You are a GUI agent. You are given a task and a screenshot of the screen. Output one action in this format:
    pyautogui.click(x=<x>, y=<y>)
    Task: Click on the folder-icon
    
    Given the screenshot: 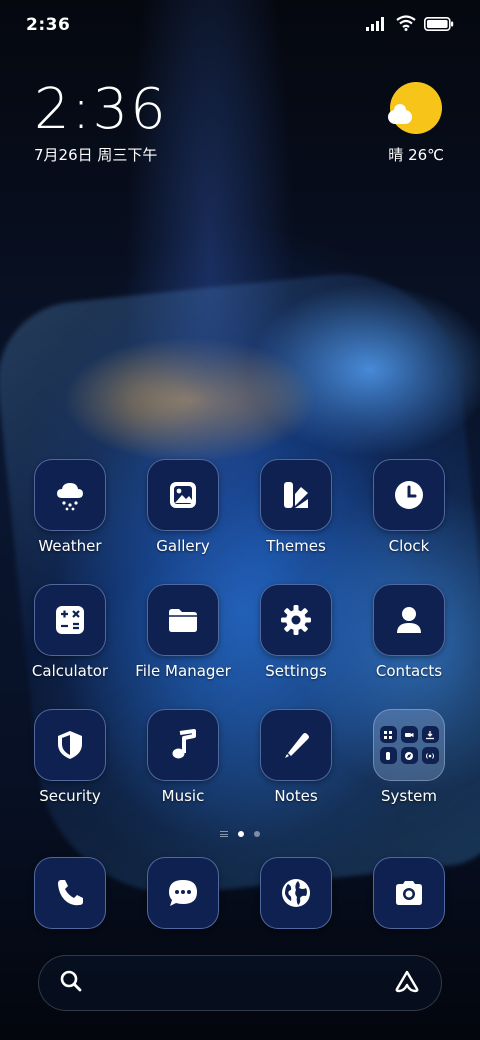 What is the action you would take?
    pyautogui.click(x=183, y=620)
    